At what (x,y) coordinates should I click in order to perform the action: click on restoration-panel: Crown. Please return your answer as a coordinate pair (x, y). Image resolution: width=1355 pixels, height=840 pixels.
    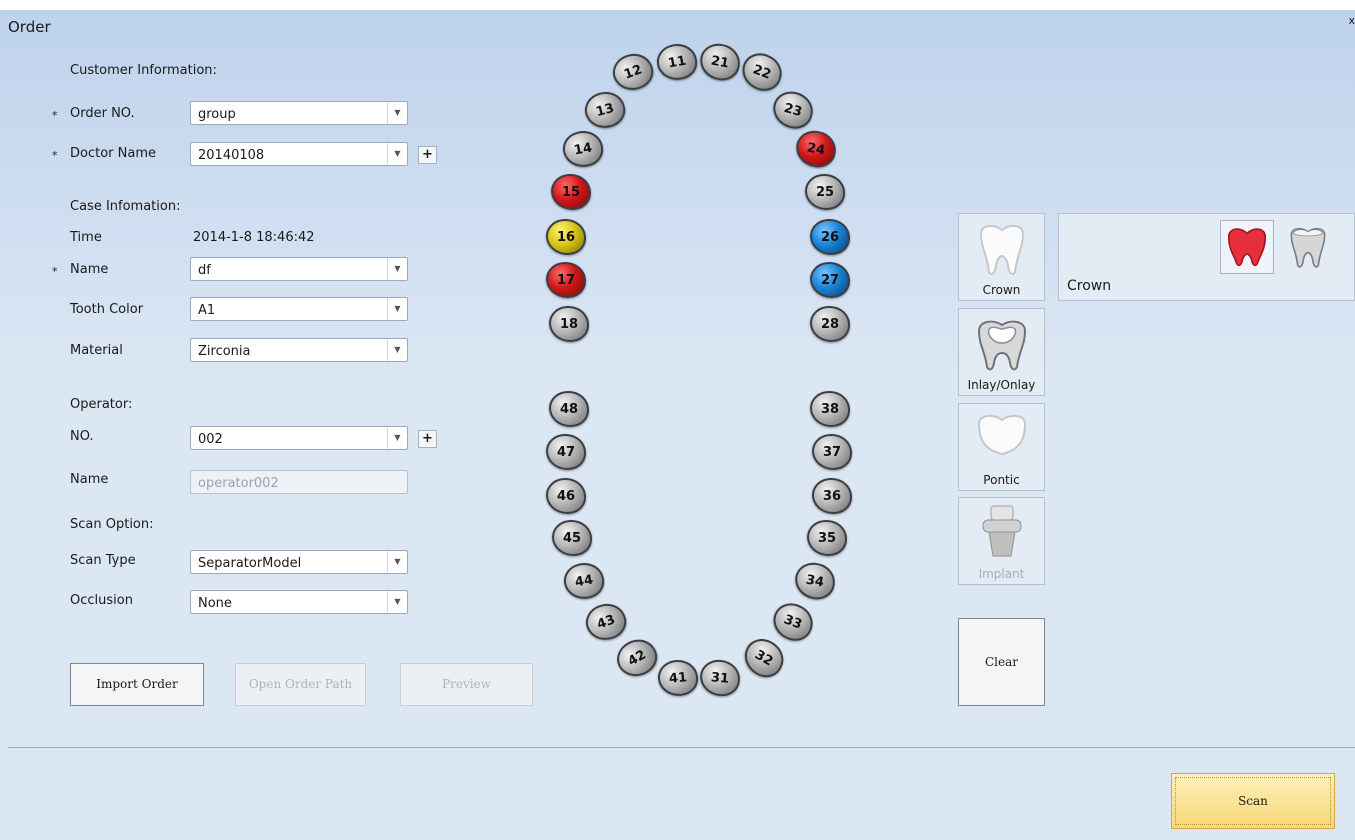
    Looking at the image, I should click on (1206, 257).